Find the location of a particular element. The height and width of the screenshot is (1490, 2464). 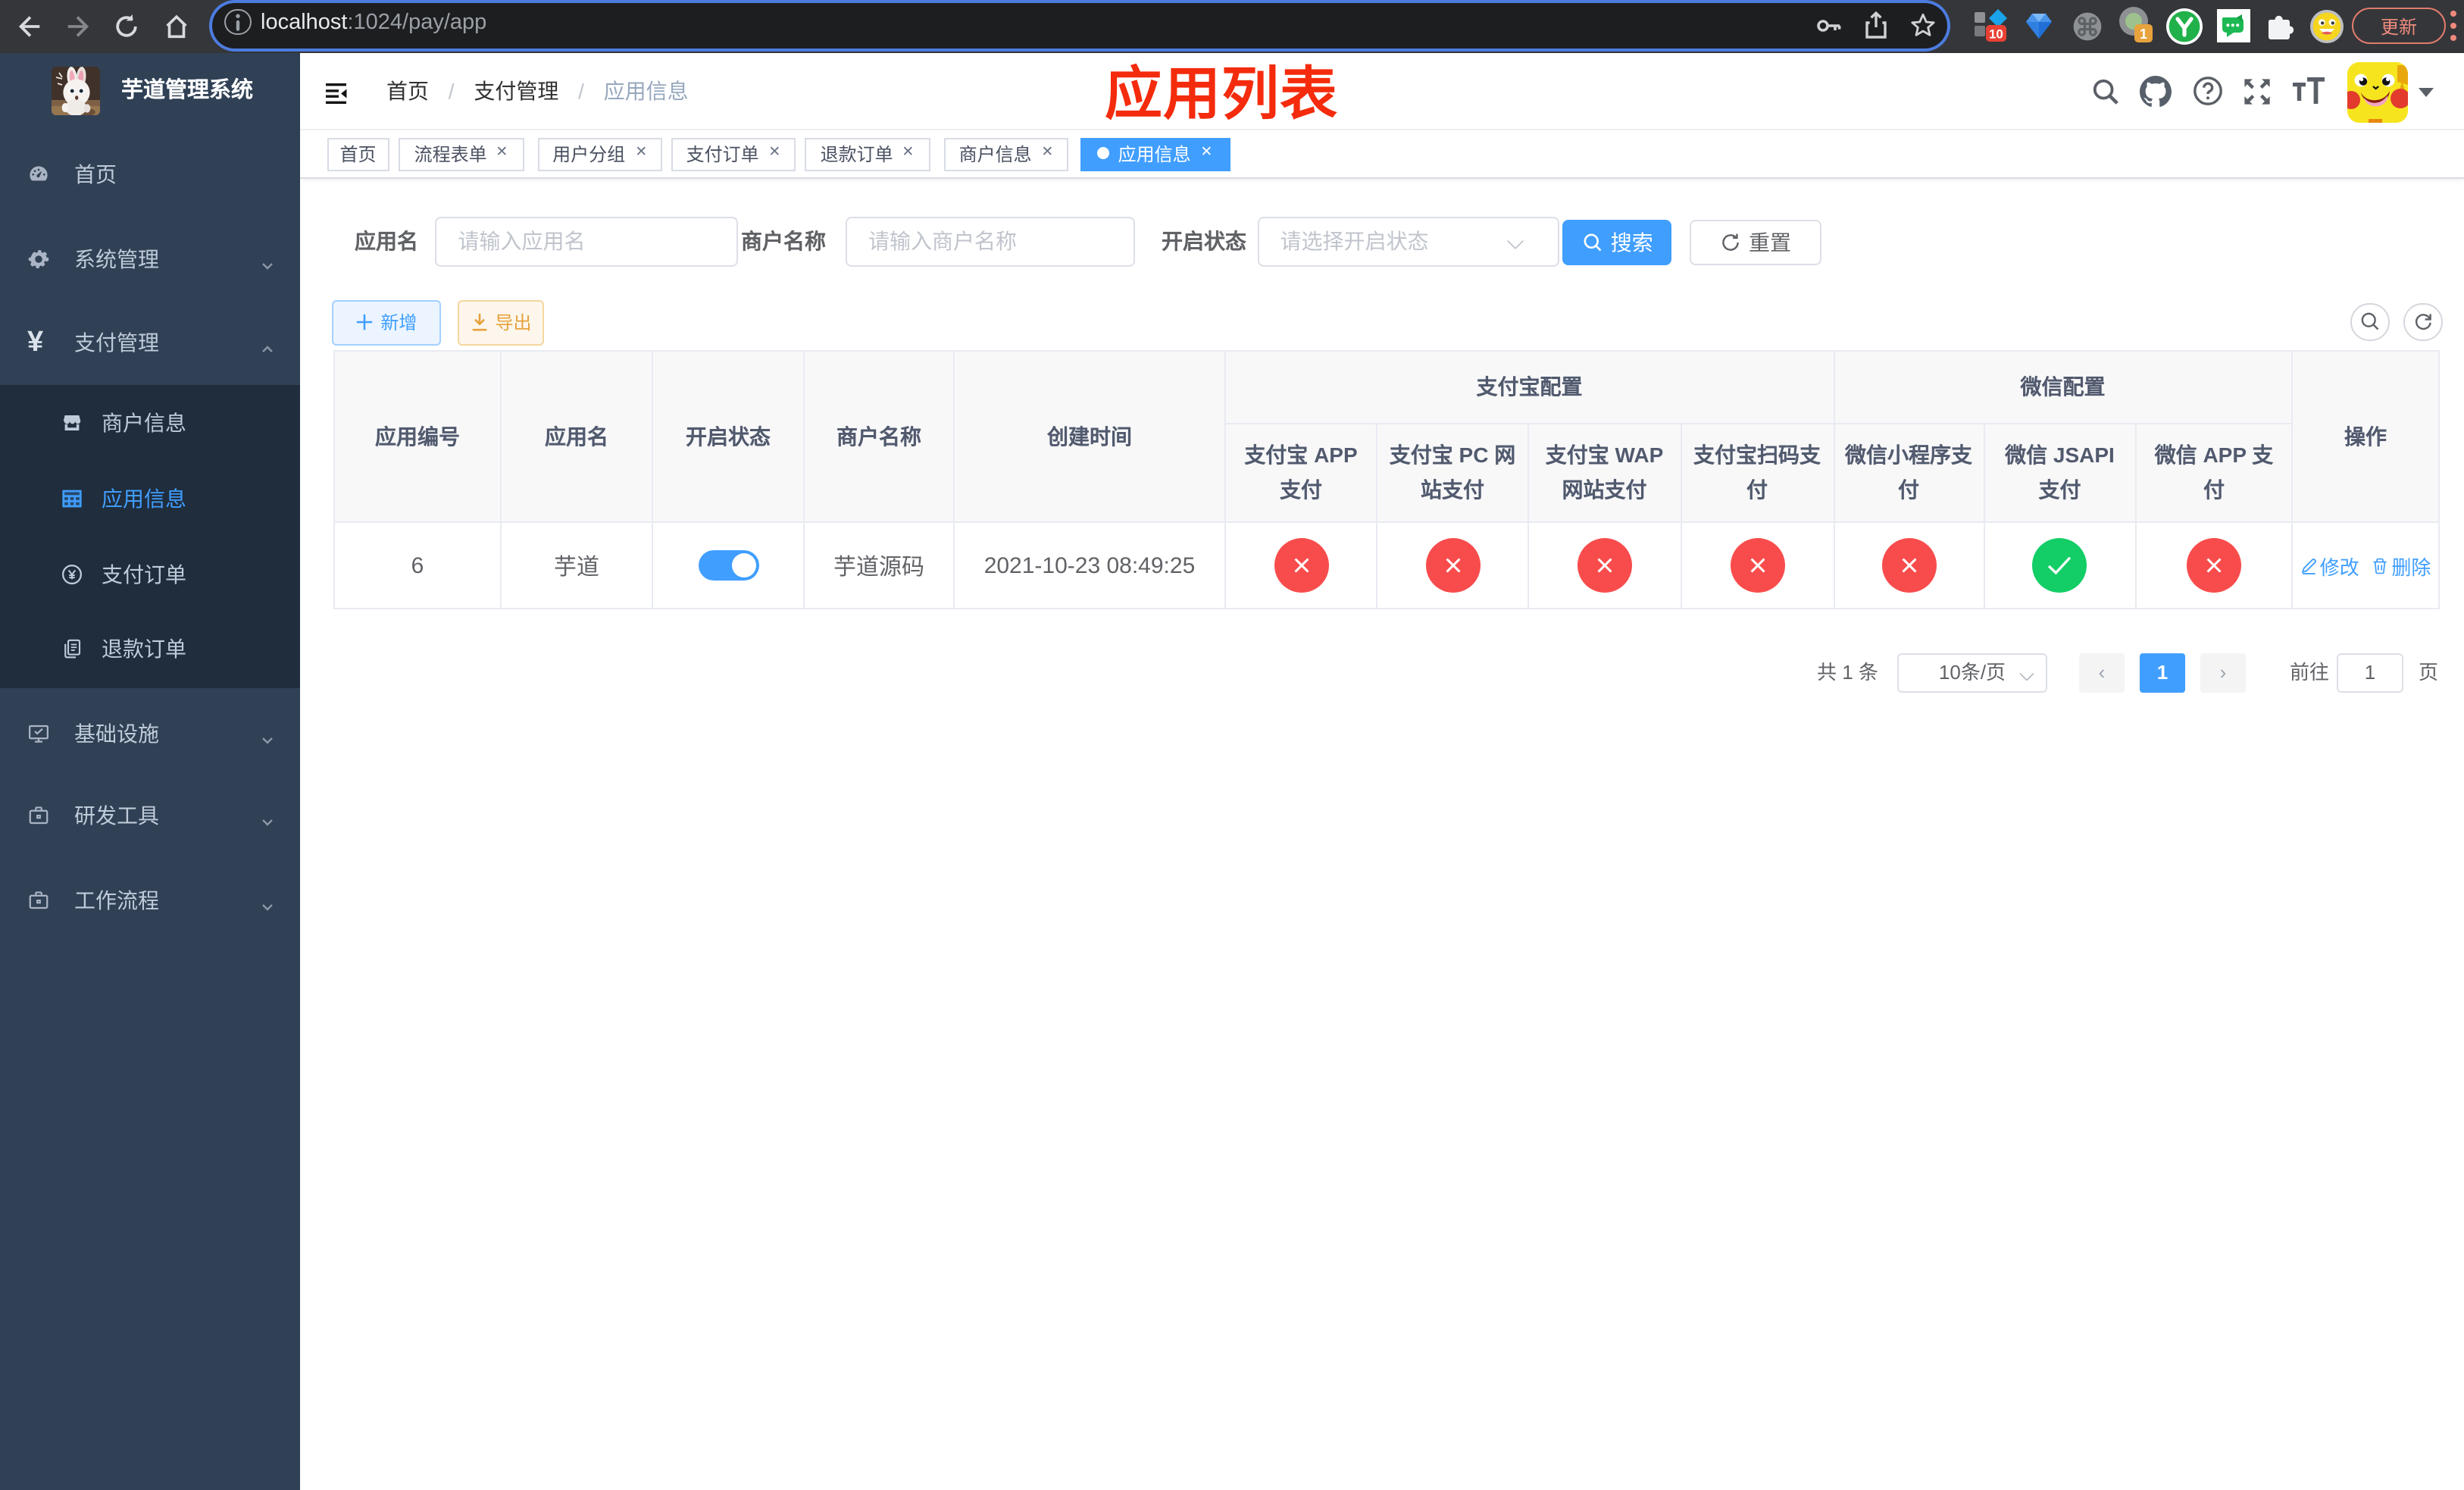

svg-text: 10 is located at coordinates (1995, 35).